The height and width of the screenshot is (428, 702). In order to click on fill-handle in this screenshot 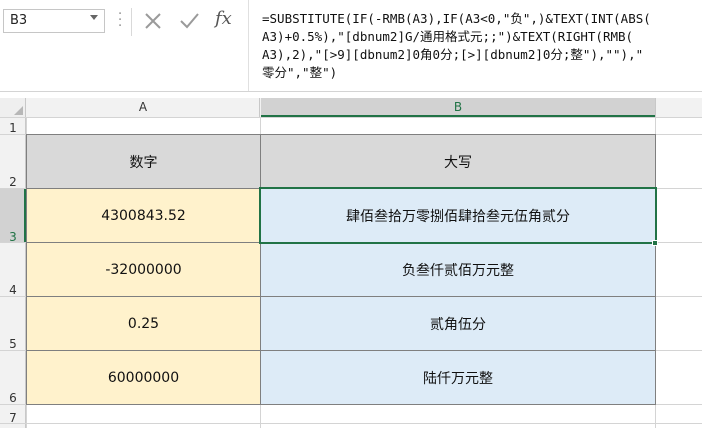, I will do `click(655, 243)`.